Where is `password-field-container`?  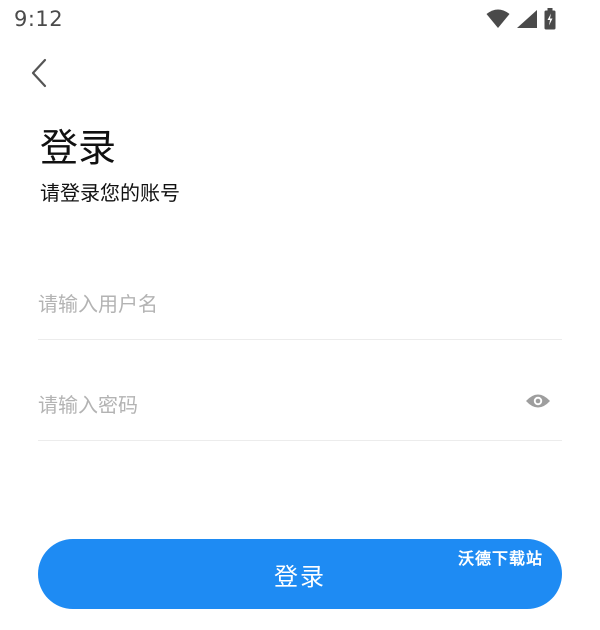
password-field-container is located at coordinates (300, 409).